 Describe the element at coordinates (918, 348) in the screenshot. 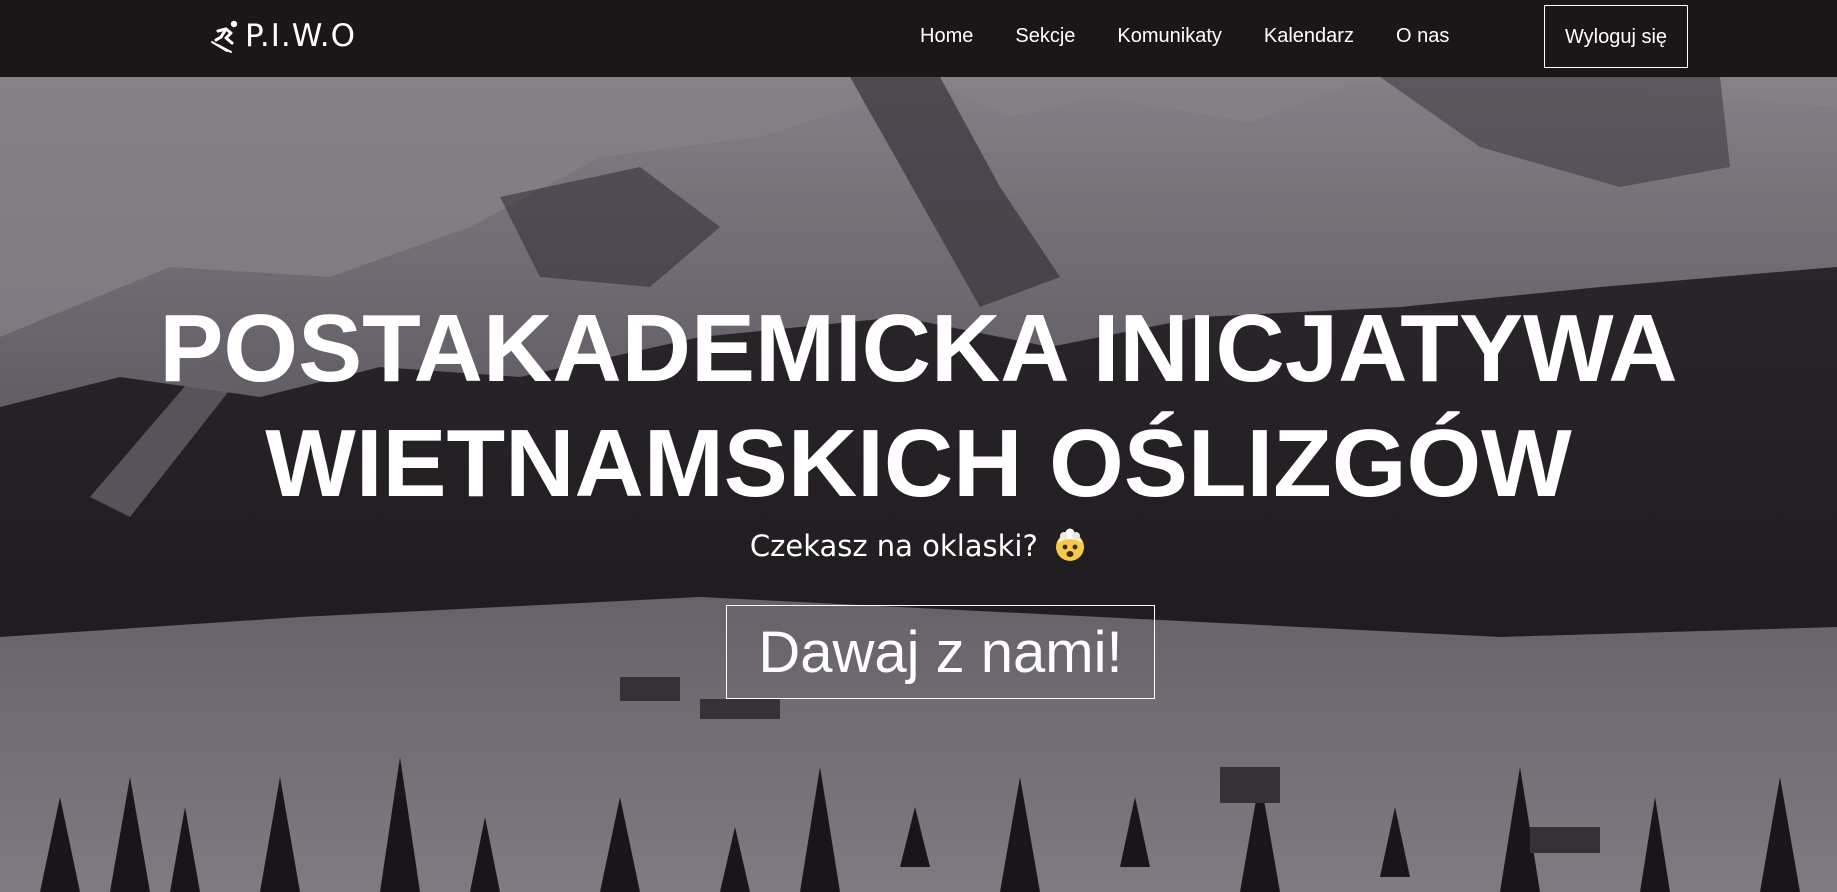

I see `hero-title-line-1: POSTAKADEMICKA INICJATYWA` at that location.